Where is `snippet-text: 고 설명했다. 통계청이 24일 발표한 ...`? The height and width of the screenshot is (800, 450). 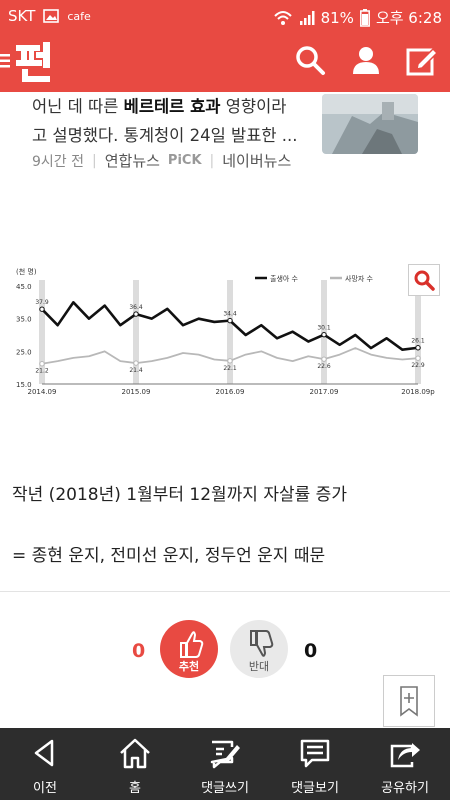
snippet-text: 고 설명했다. 통계청이 24일 발표한 ... is located at coordinates (165, 135).